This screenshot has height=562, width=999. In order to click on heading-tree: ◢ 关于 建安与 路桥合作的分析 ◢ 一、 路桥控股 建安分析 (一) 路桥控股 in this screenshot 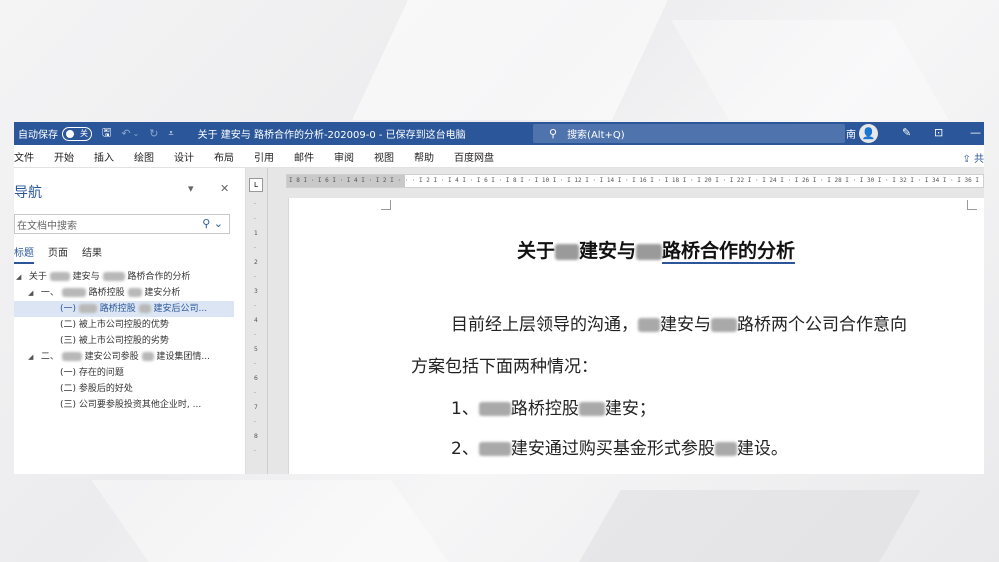, I will do `click(124, 341)`.